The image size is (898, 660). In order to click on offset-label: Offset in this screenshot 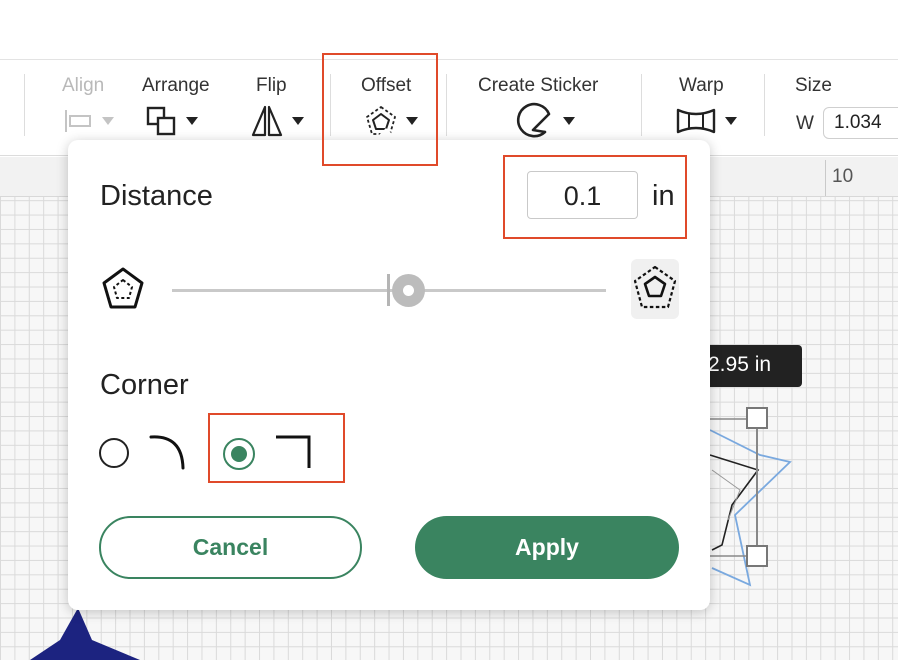, I will do `click(386, 85)`.